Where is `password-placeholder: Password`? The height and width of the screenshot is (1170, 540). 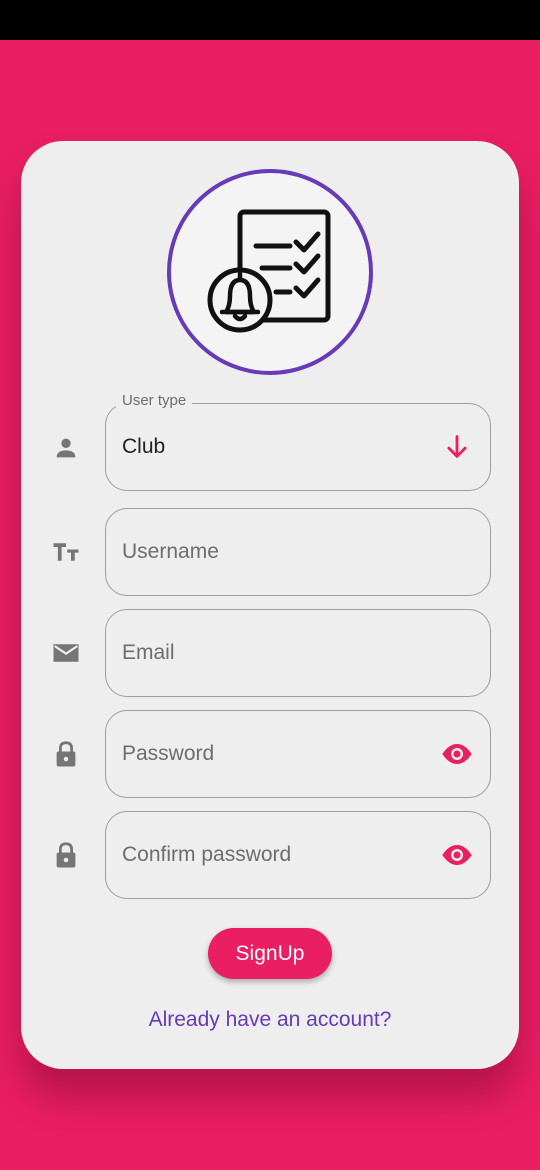 password-placeholder: Password is located at coordinates (168, 753).